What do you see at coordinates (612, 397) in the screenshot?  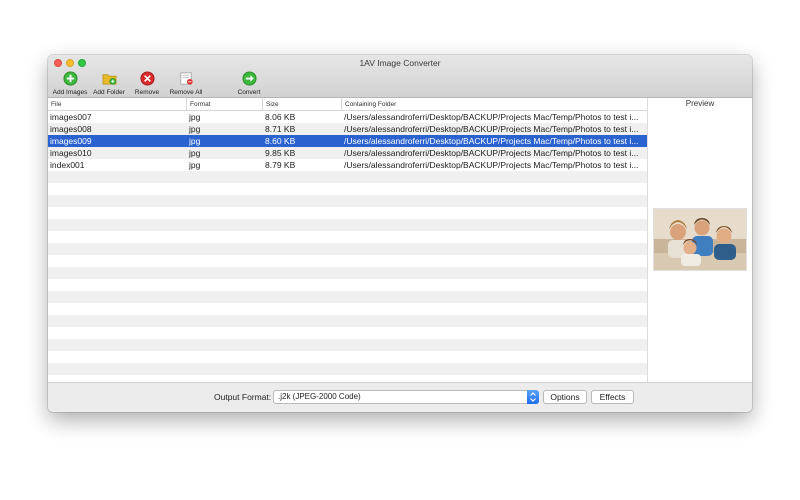 I see `effects-button: Effects` at bounding box center [612, 397].